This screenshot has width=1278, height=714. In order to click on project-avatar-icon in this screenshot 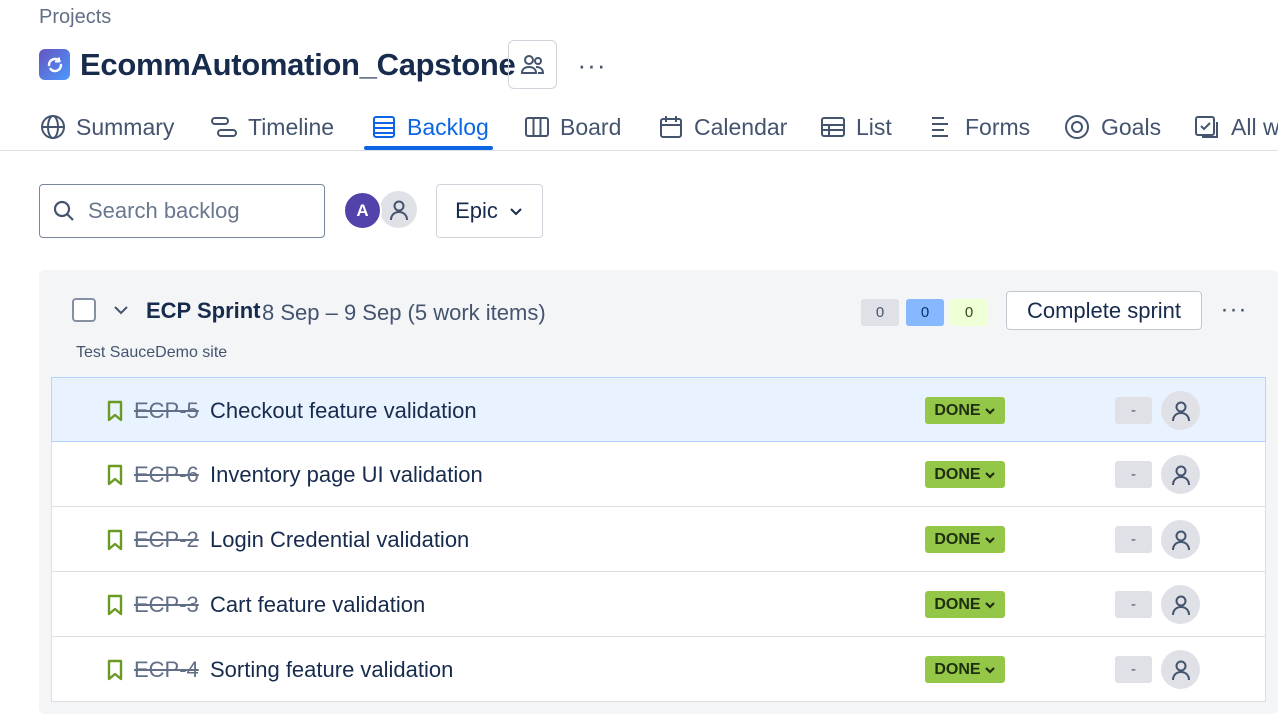, I will do `click(54, 64)`.